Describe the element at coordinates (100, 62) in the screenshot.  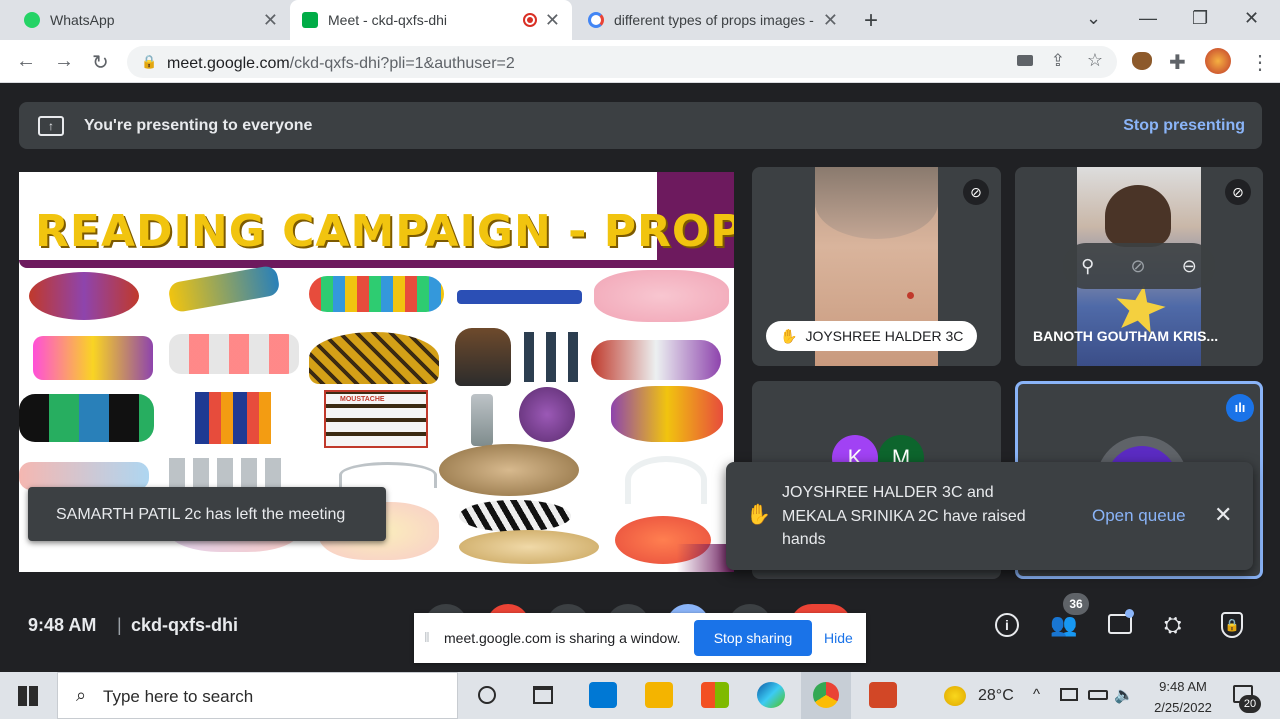
I see `reload-icon: ↻` at that location.